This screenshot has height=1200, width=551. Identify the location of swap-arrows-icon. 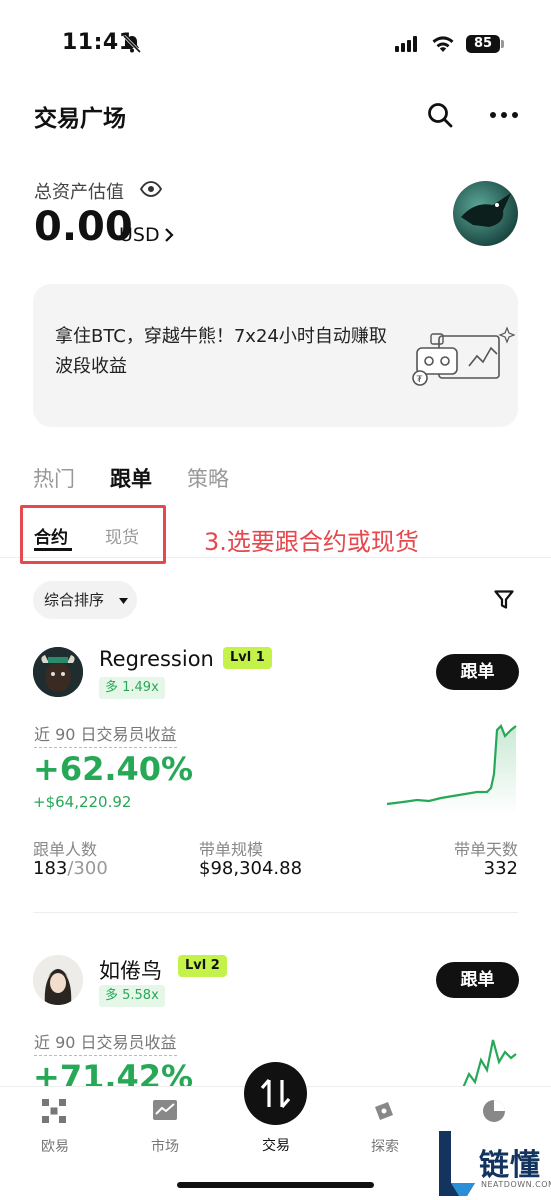
(275, 1093).